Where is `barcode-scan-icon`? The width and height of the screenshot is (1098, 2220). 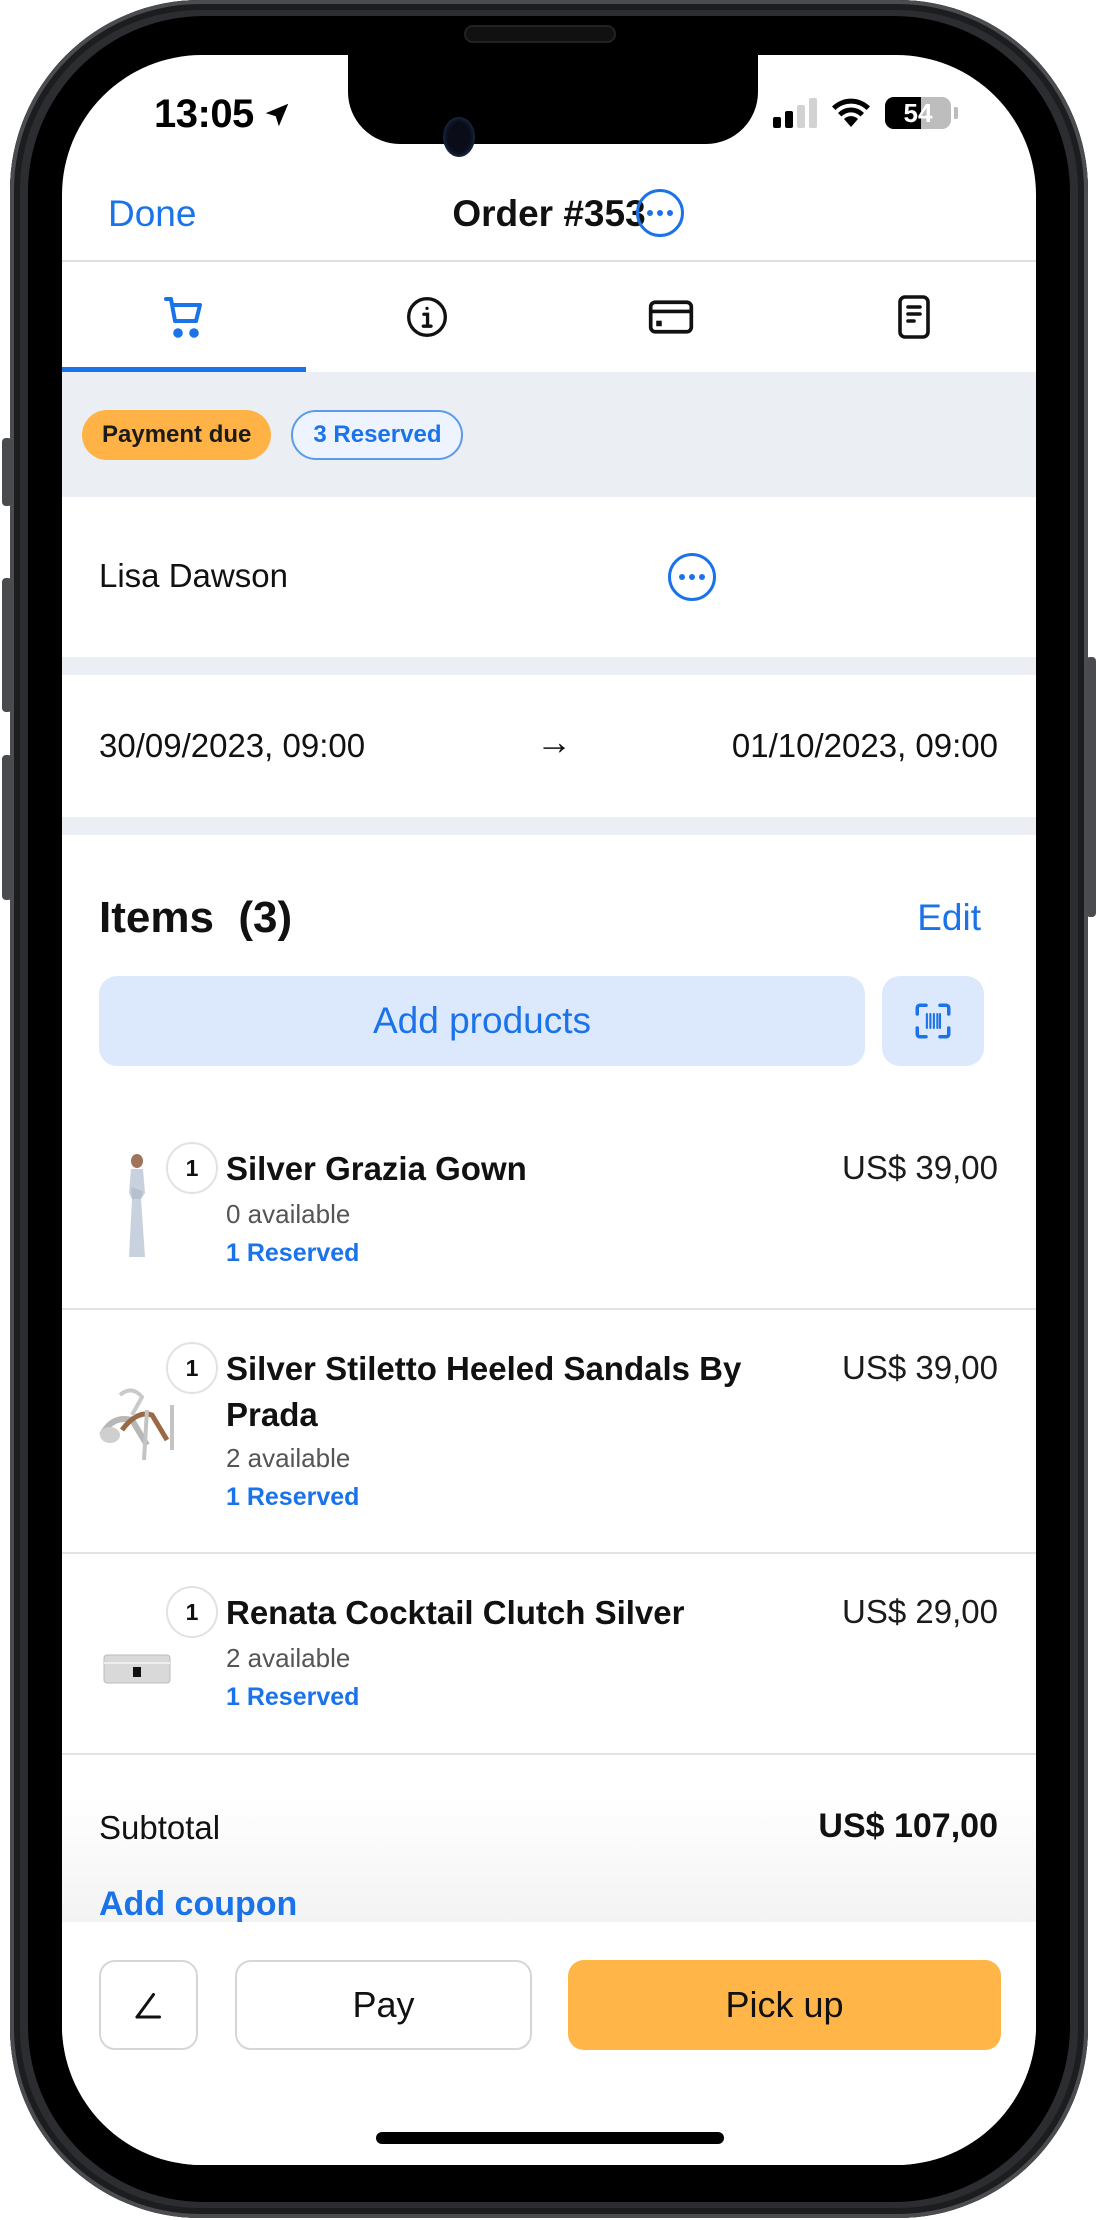
barcode-scan-icon is located at coordinates (933, 1021).